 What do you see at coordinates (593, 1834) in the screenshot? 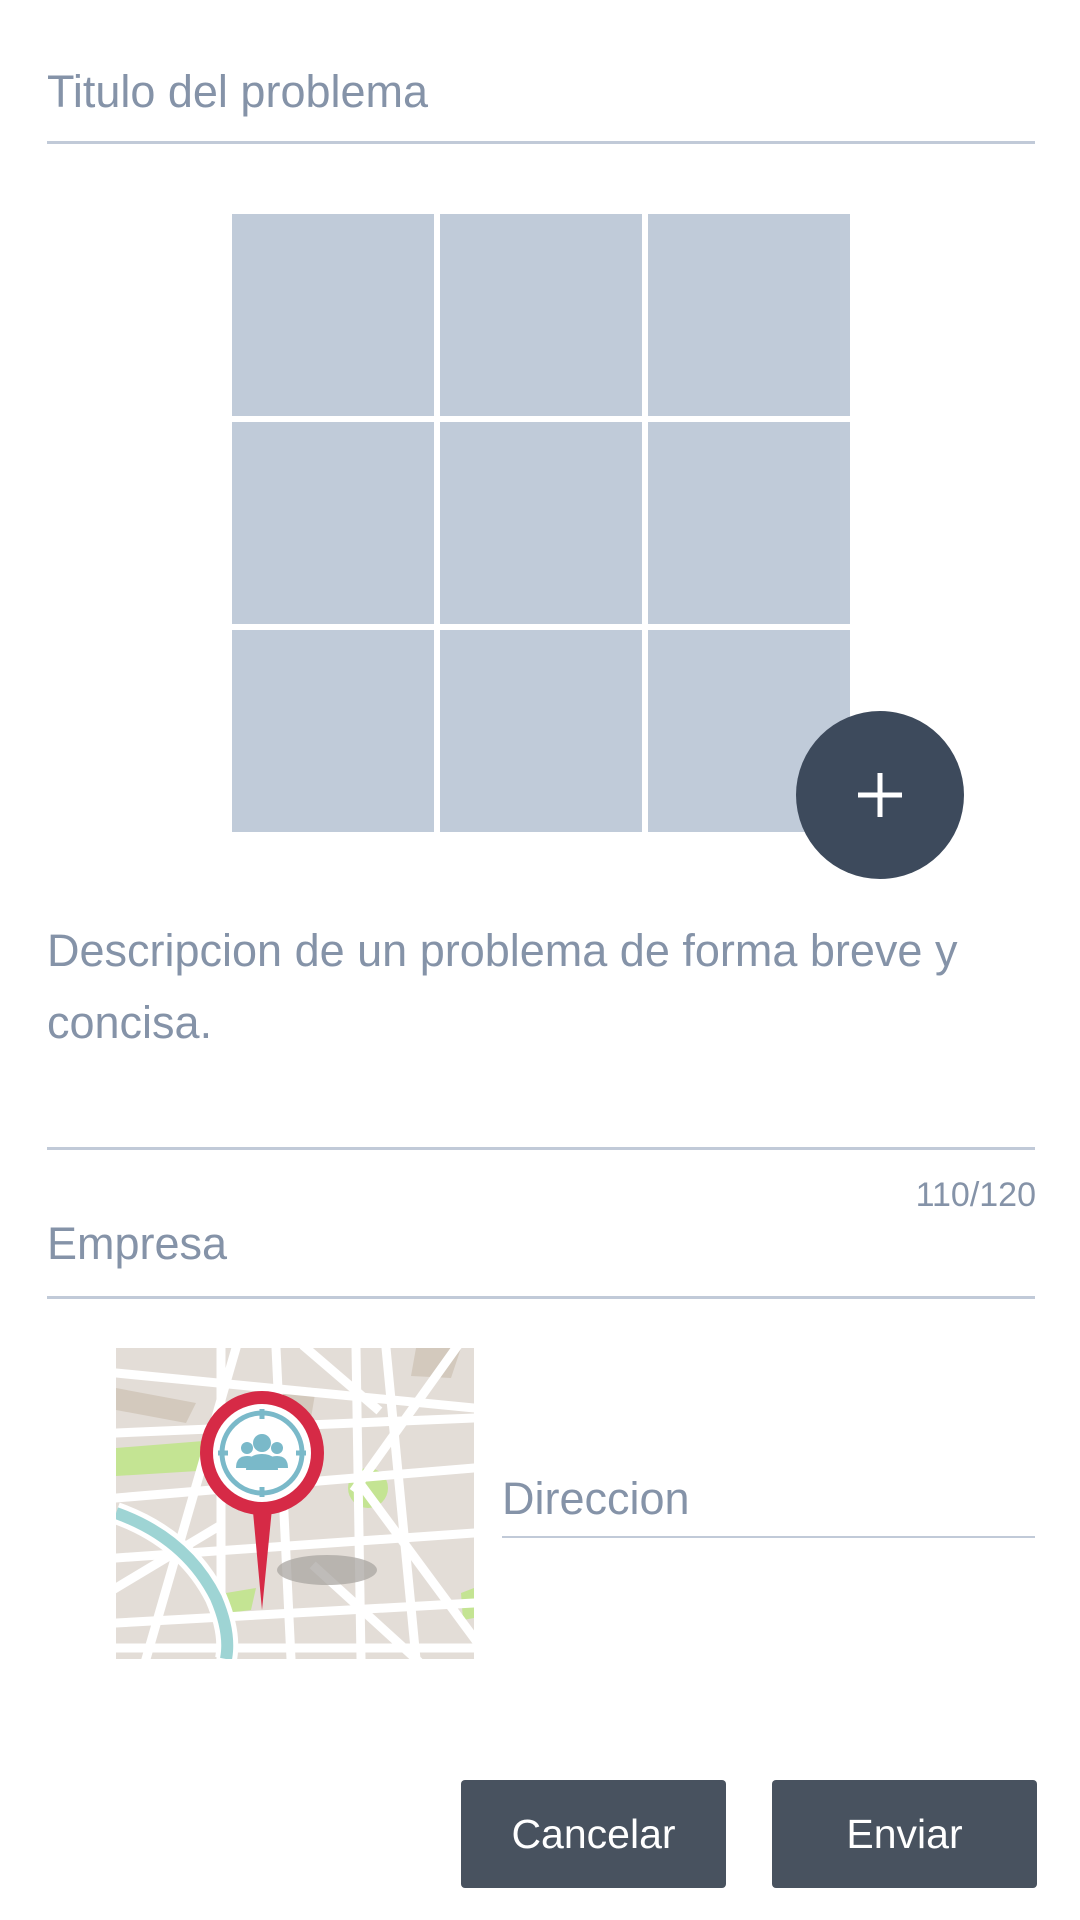
I see `cancel-button: Cancelar` at bounding box center [593, 1834].